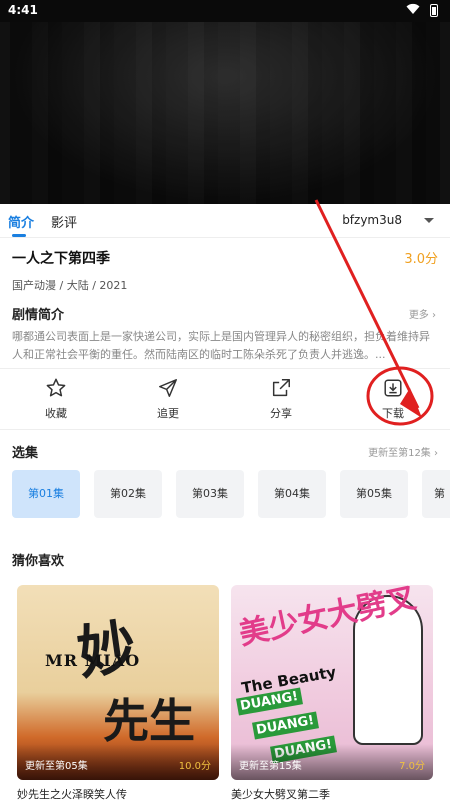  What do you see at coordinates (56, 766) in the screenshot?
I see `card-update: 更新至第05集` at bounding box center [56, 766].